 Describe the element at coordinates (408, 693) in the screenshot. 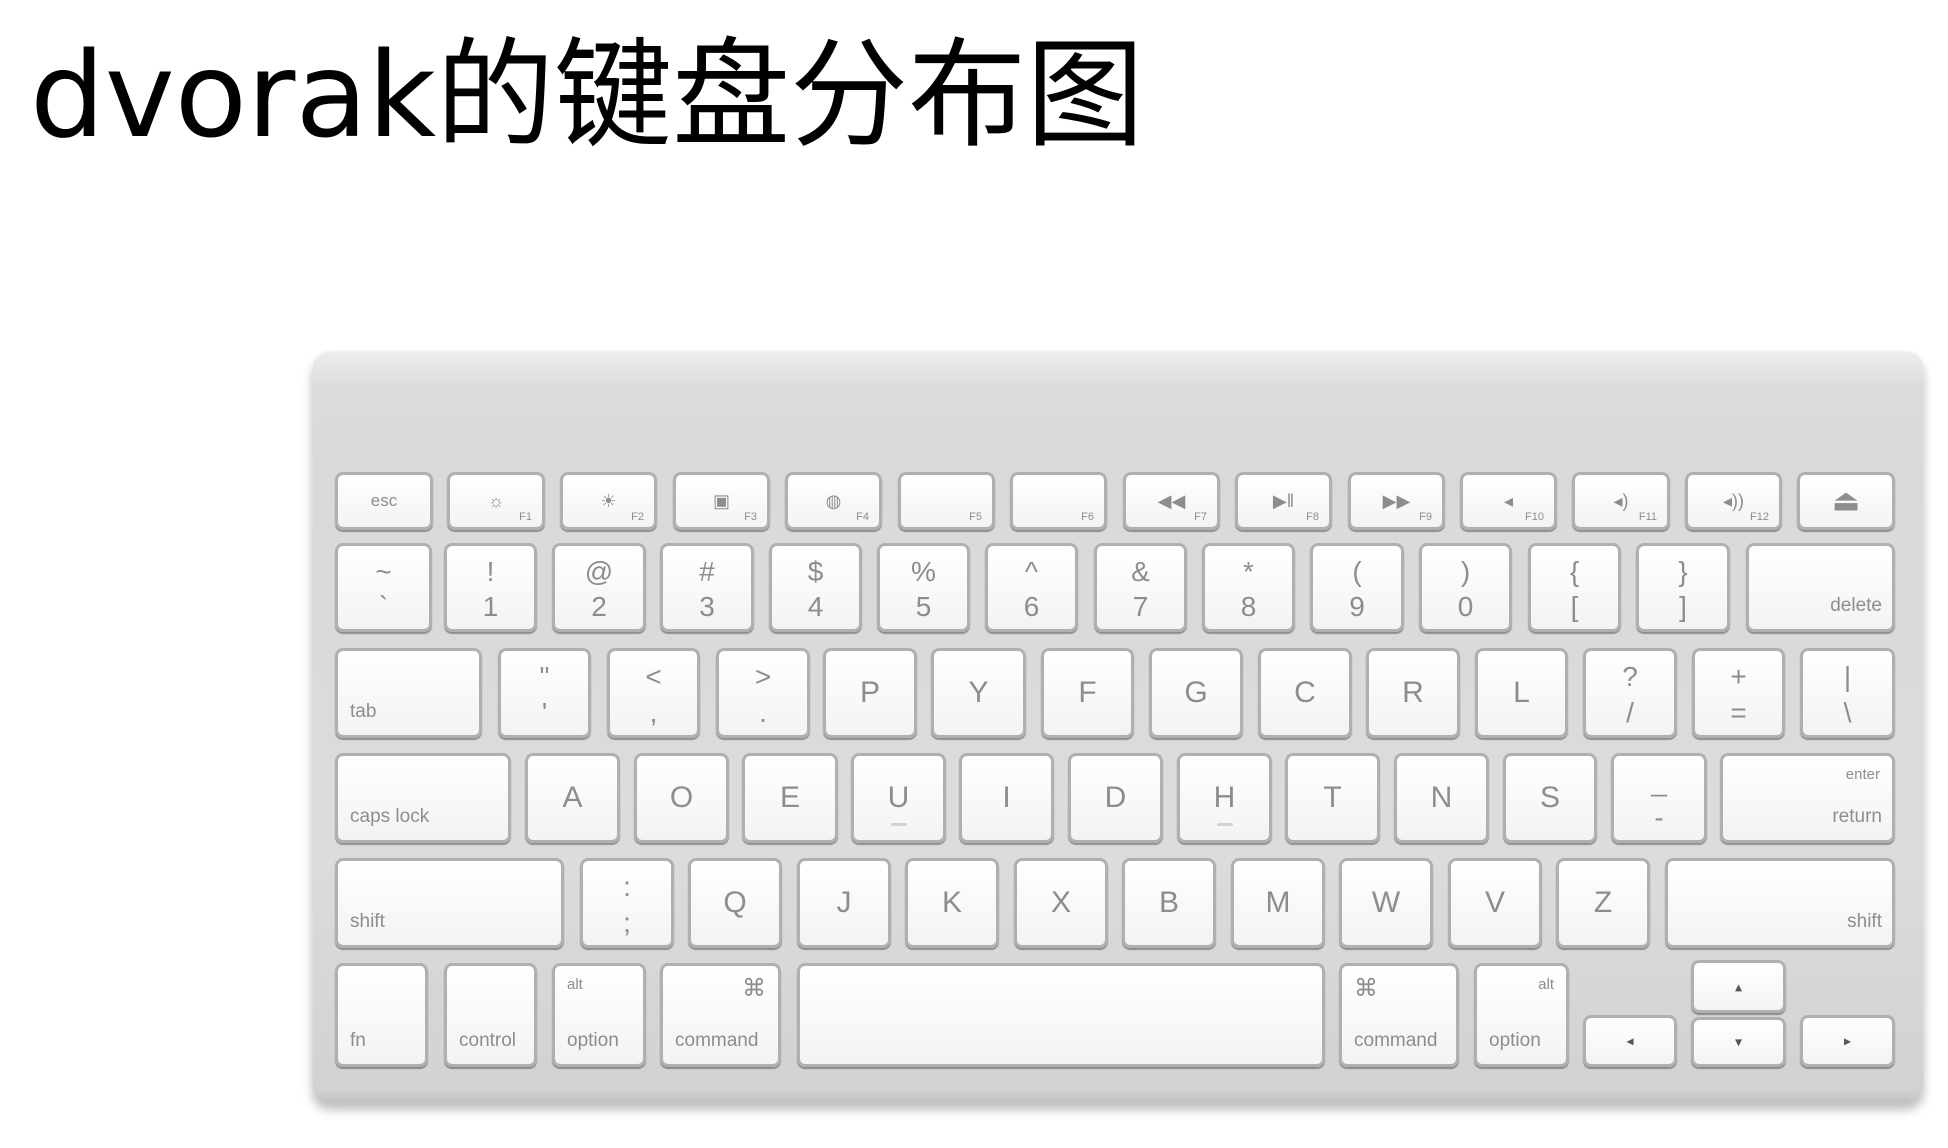

I see `key-tab: tab` at that location.